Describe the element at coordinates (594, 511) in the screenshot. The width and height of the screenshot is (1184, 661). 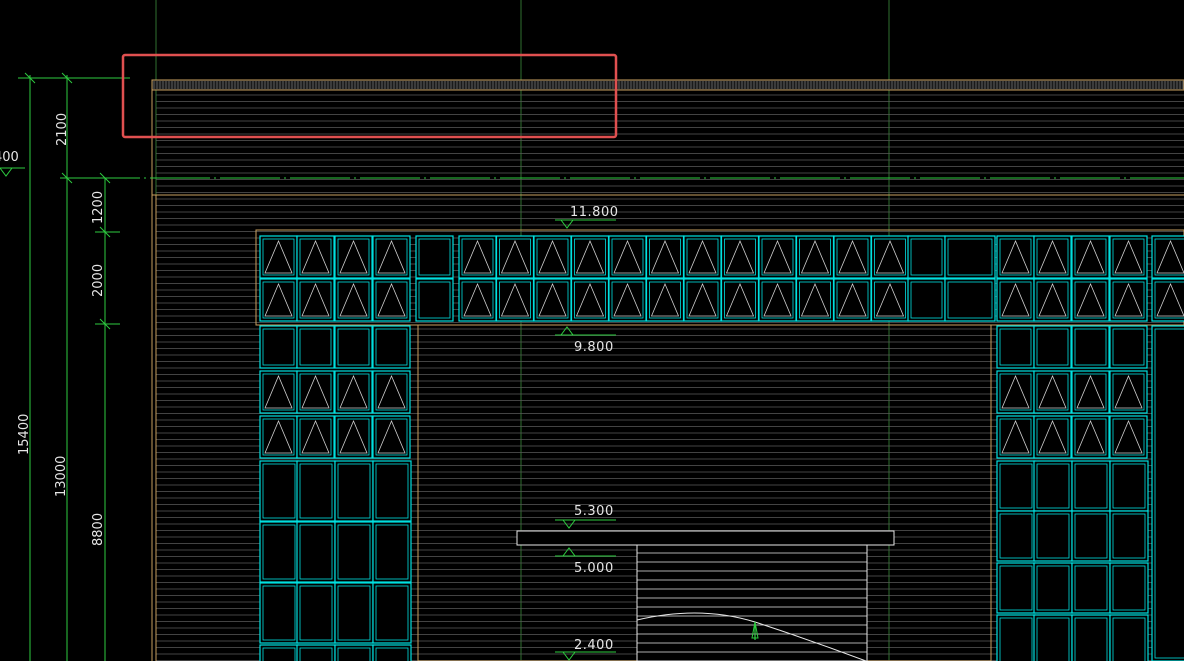
I see `elevation-label-5300: 5.300` at that location.